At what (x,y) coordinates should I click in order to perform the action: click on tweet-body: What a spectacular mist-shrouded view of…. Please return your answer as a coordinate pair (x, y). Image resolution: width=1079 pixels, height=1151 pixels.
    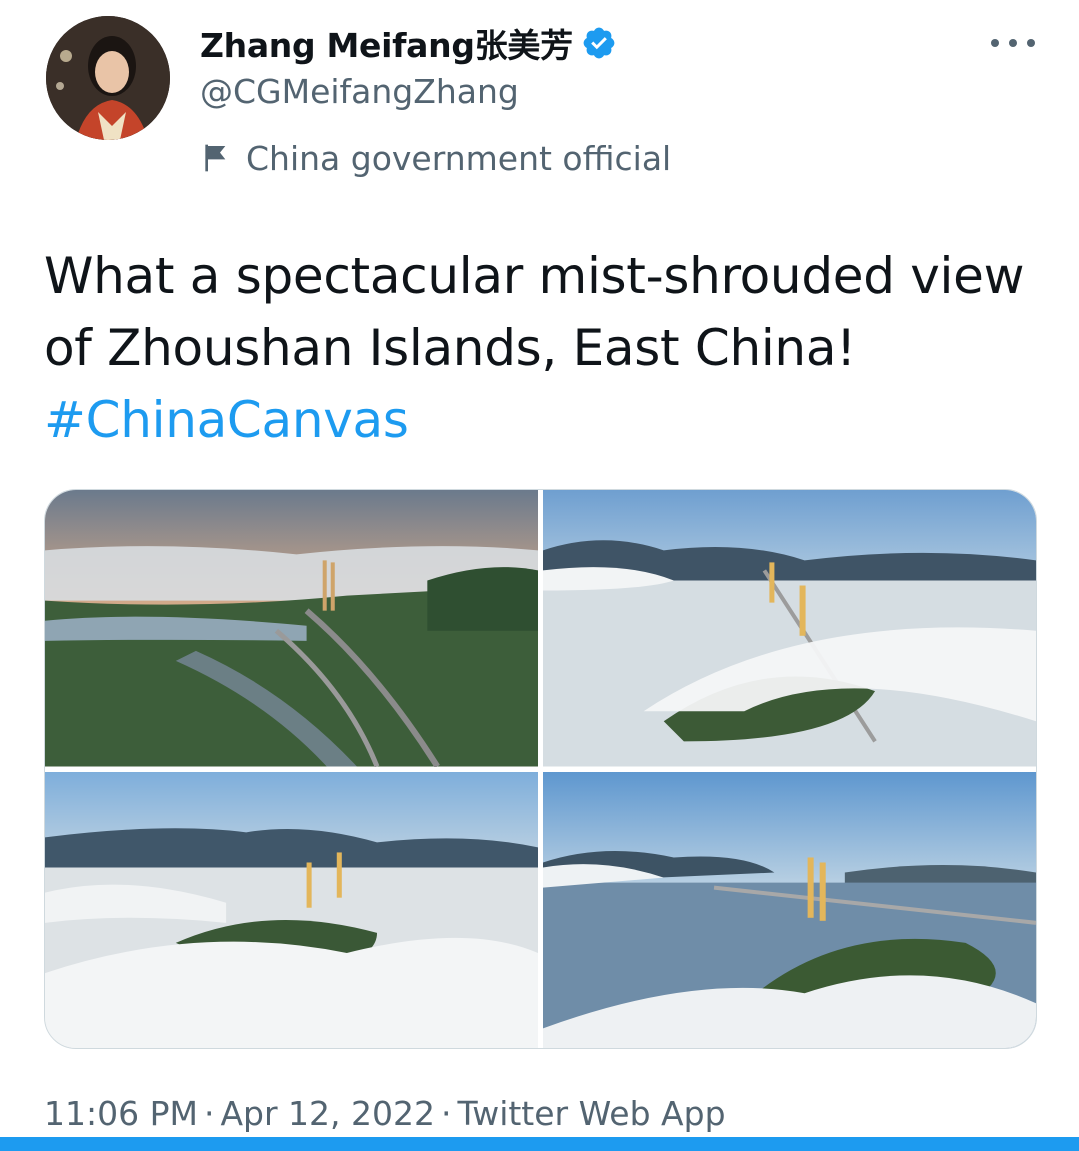
    Looking at the image, I should click on (534, 312).